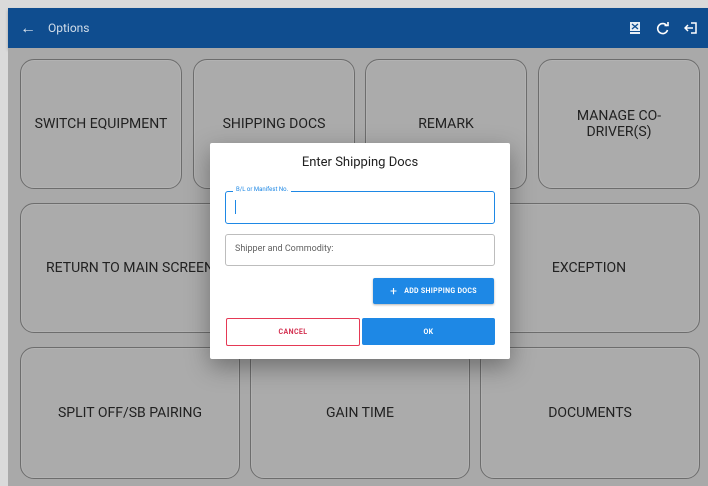 Image resolution: width=708 pixels, height=486 pixels. I want to click on add-shipping-docs-label: ADD SHIPPING DOCS, so click(440, 291).